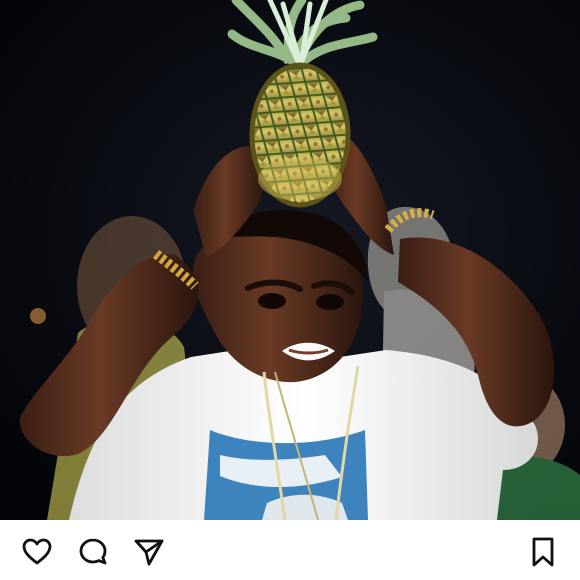 Image resolution: width=580 pixels, height=580 pixels. I want to click on heart-icon, so click(37, 552).